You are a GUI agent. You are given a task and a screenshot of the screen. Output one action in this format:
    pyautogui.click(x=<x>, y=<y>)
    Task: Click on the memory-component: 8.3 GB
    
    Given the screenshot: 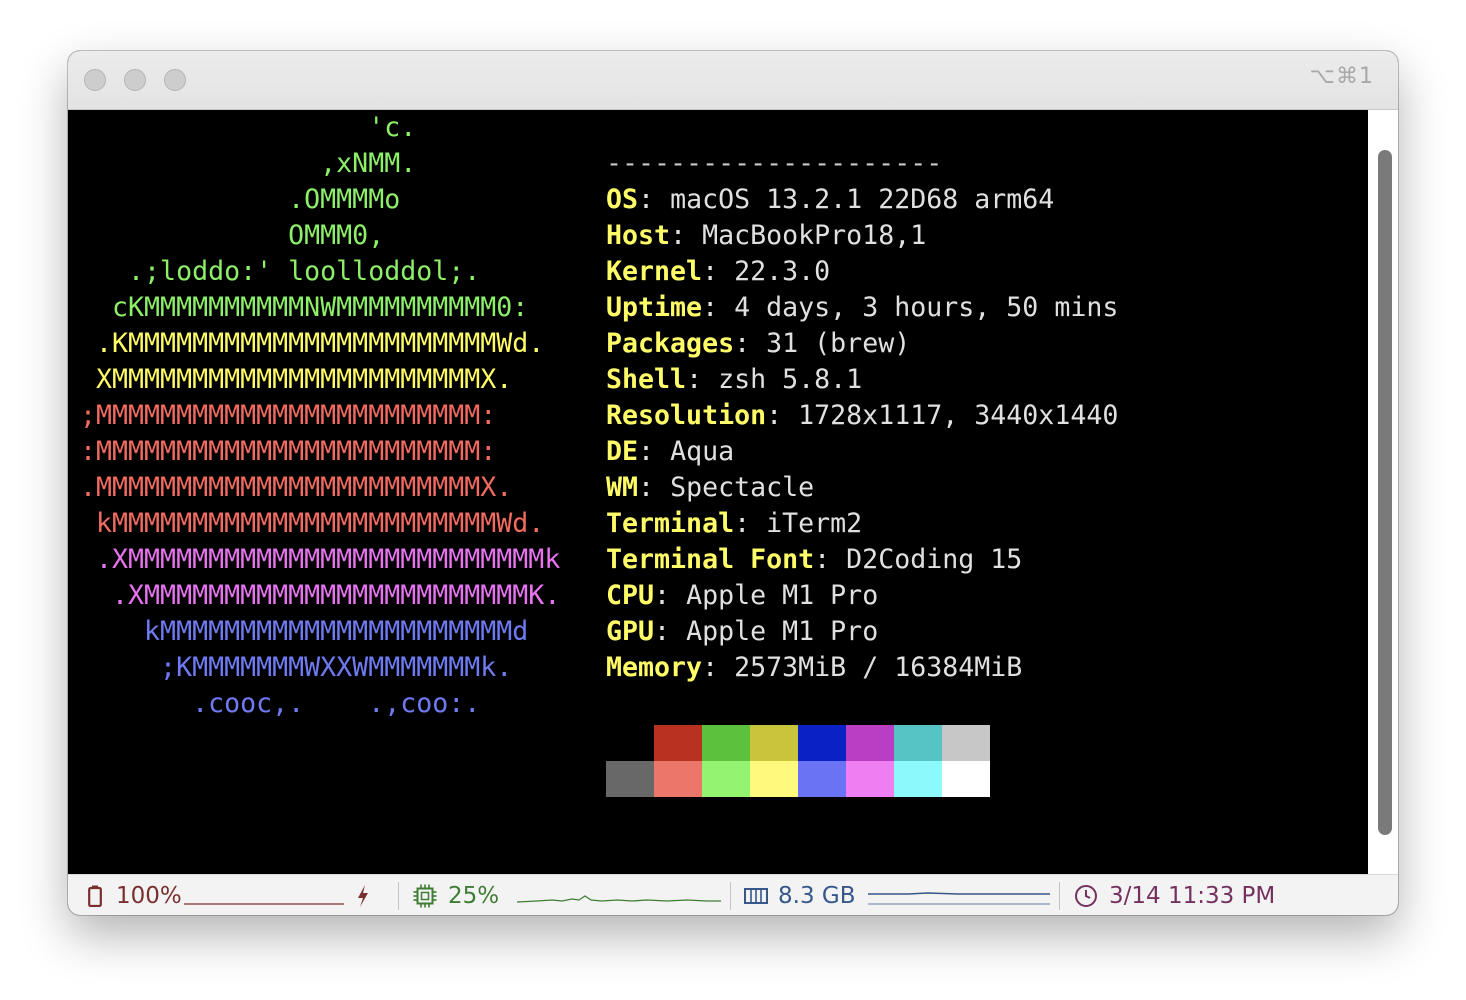 What is the action you would take?
    pyautogui.click(x=897, y=895)
    